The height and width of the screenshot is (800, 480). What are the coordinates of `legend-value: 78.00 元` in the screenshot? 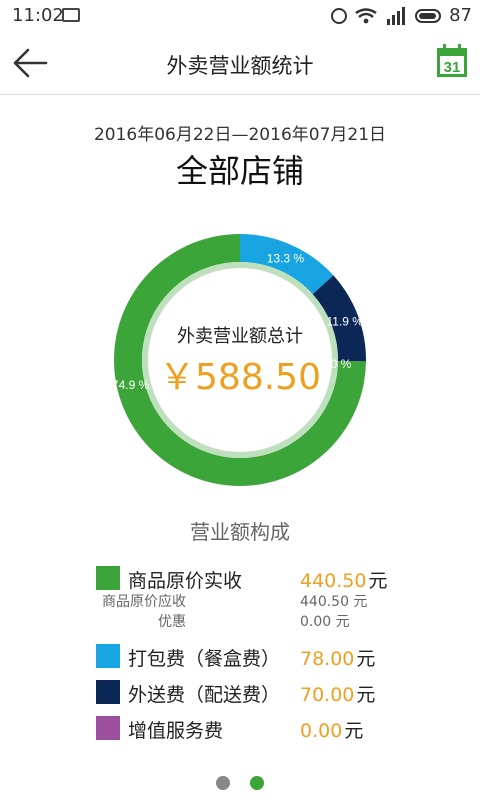 It's located at (338, 659).